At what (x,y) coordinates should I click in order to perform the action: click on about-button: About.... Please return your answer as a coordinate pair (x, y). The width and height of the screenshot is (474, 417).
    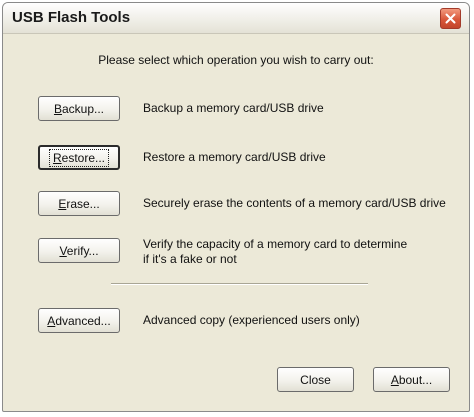
    Looking at the image, I should click on (411, 379).